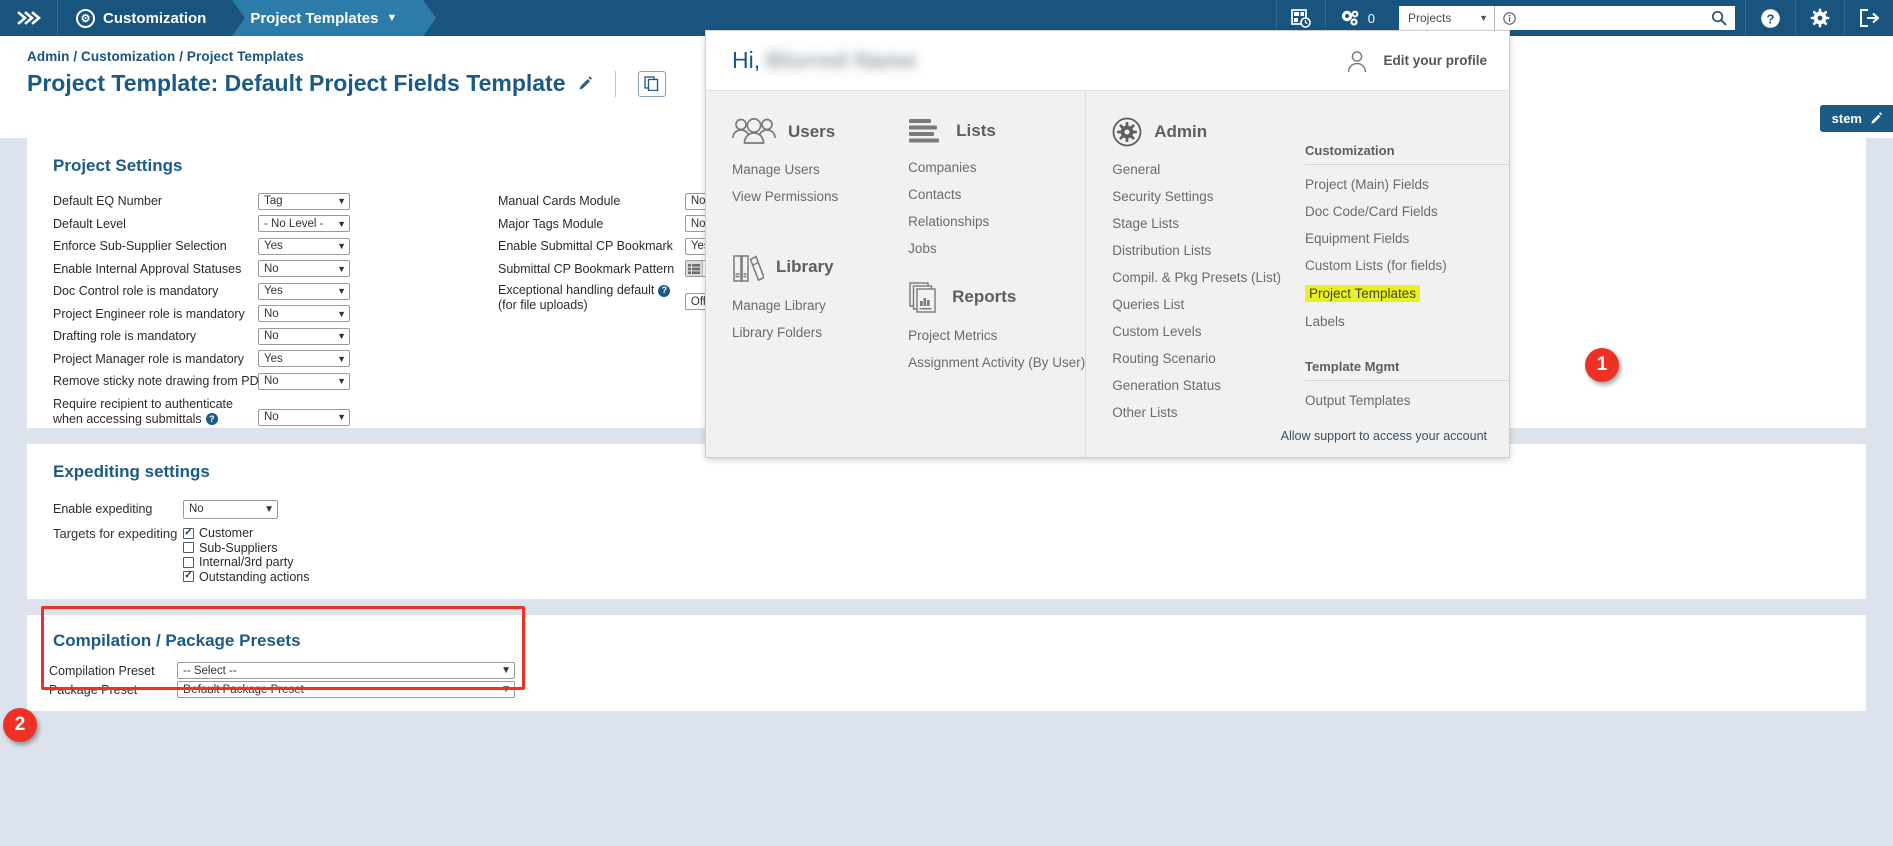 This screenshot has width=1893, height=846. I want to click on menu-link-relationships: Relationships, so click(996, 221).